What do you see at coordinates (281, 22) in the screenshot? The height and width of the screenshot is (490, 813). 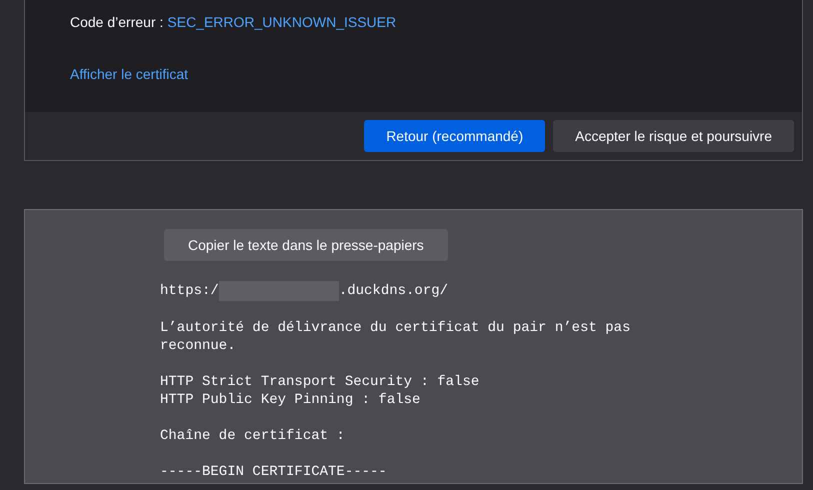 I see `error-code-link: SEC_ERROR_UNKNOWN_ISSUER` at bounding box center [281, 22].